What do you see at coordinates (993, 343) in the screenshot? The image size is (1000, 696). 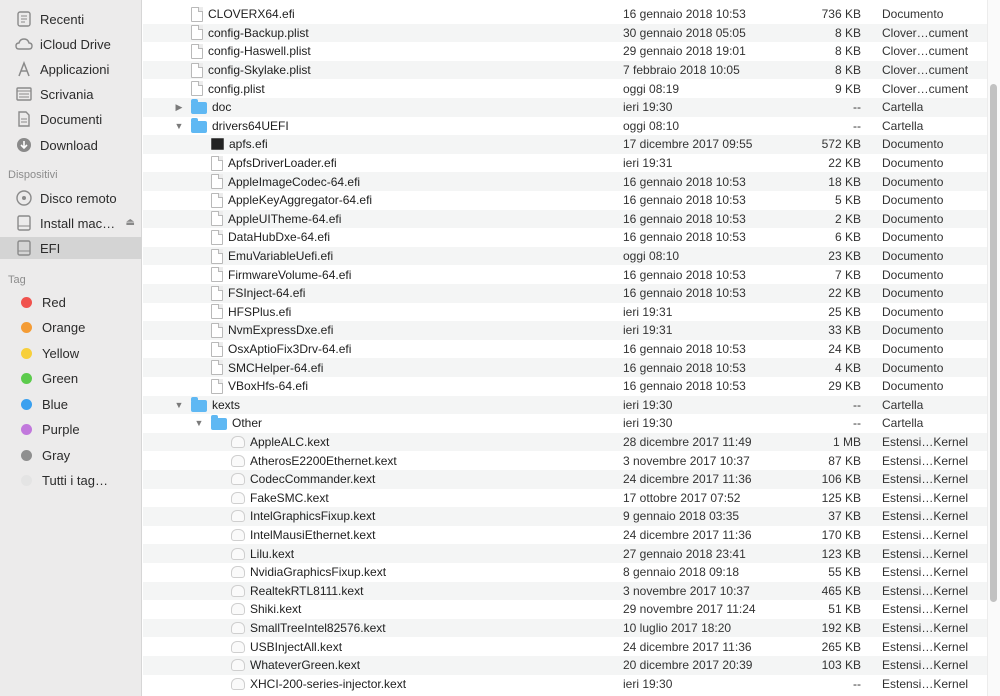 I see `scrollbar-thumb` at bounding box center [993, 343].